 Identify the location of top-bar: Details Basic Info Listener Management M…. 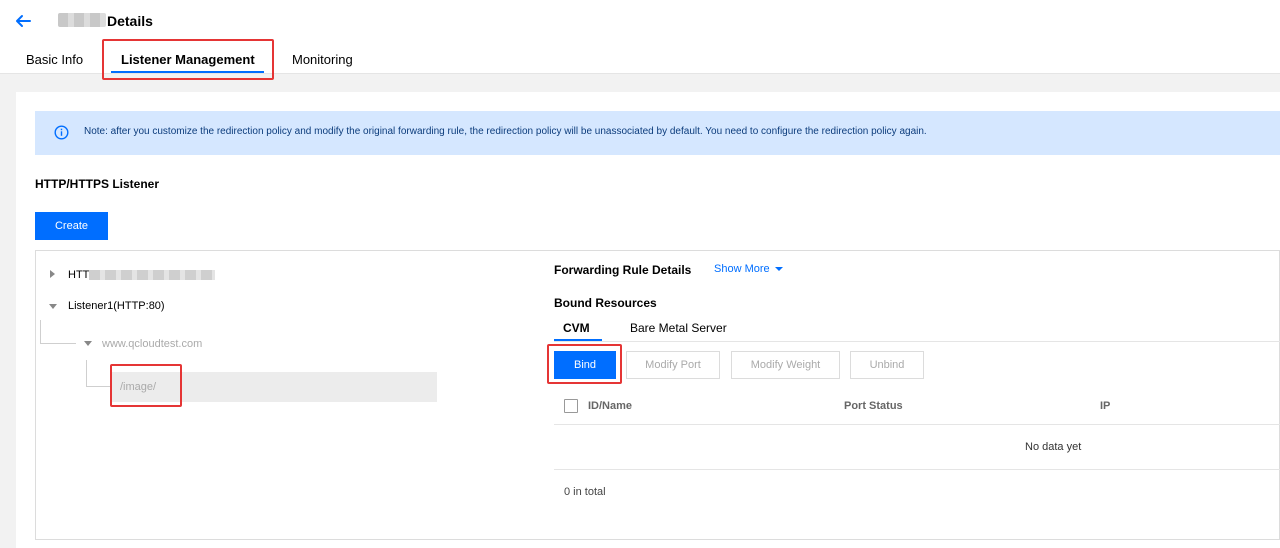
(640, 37).